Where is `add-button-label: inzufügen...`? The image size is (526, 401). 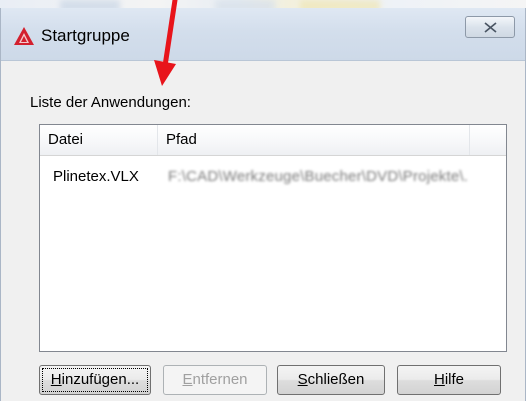
add-button-label: inzufügen... is located at coordinates (100, 379).